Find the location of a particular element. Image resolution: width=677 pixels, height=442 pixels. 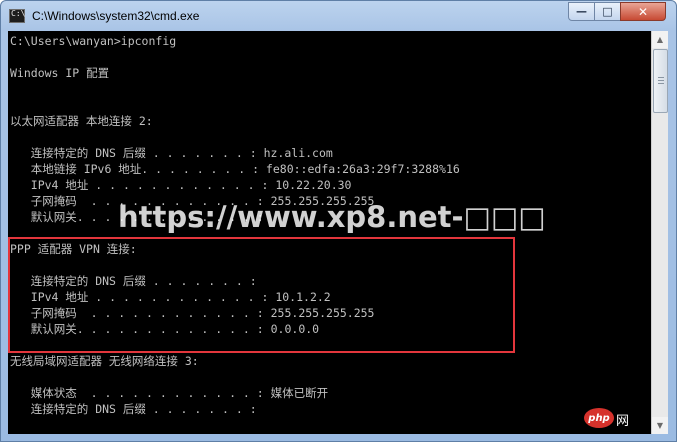

console-line: 连接特定的 DNS 后缀 . . . . . . . : hz.ali.com is located at coordinates (171, 153).